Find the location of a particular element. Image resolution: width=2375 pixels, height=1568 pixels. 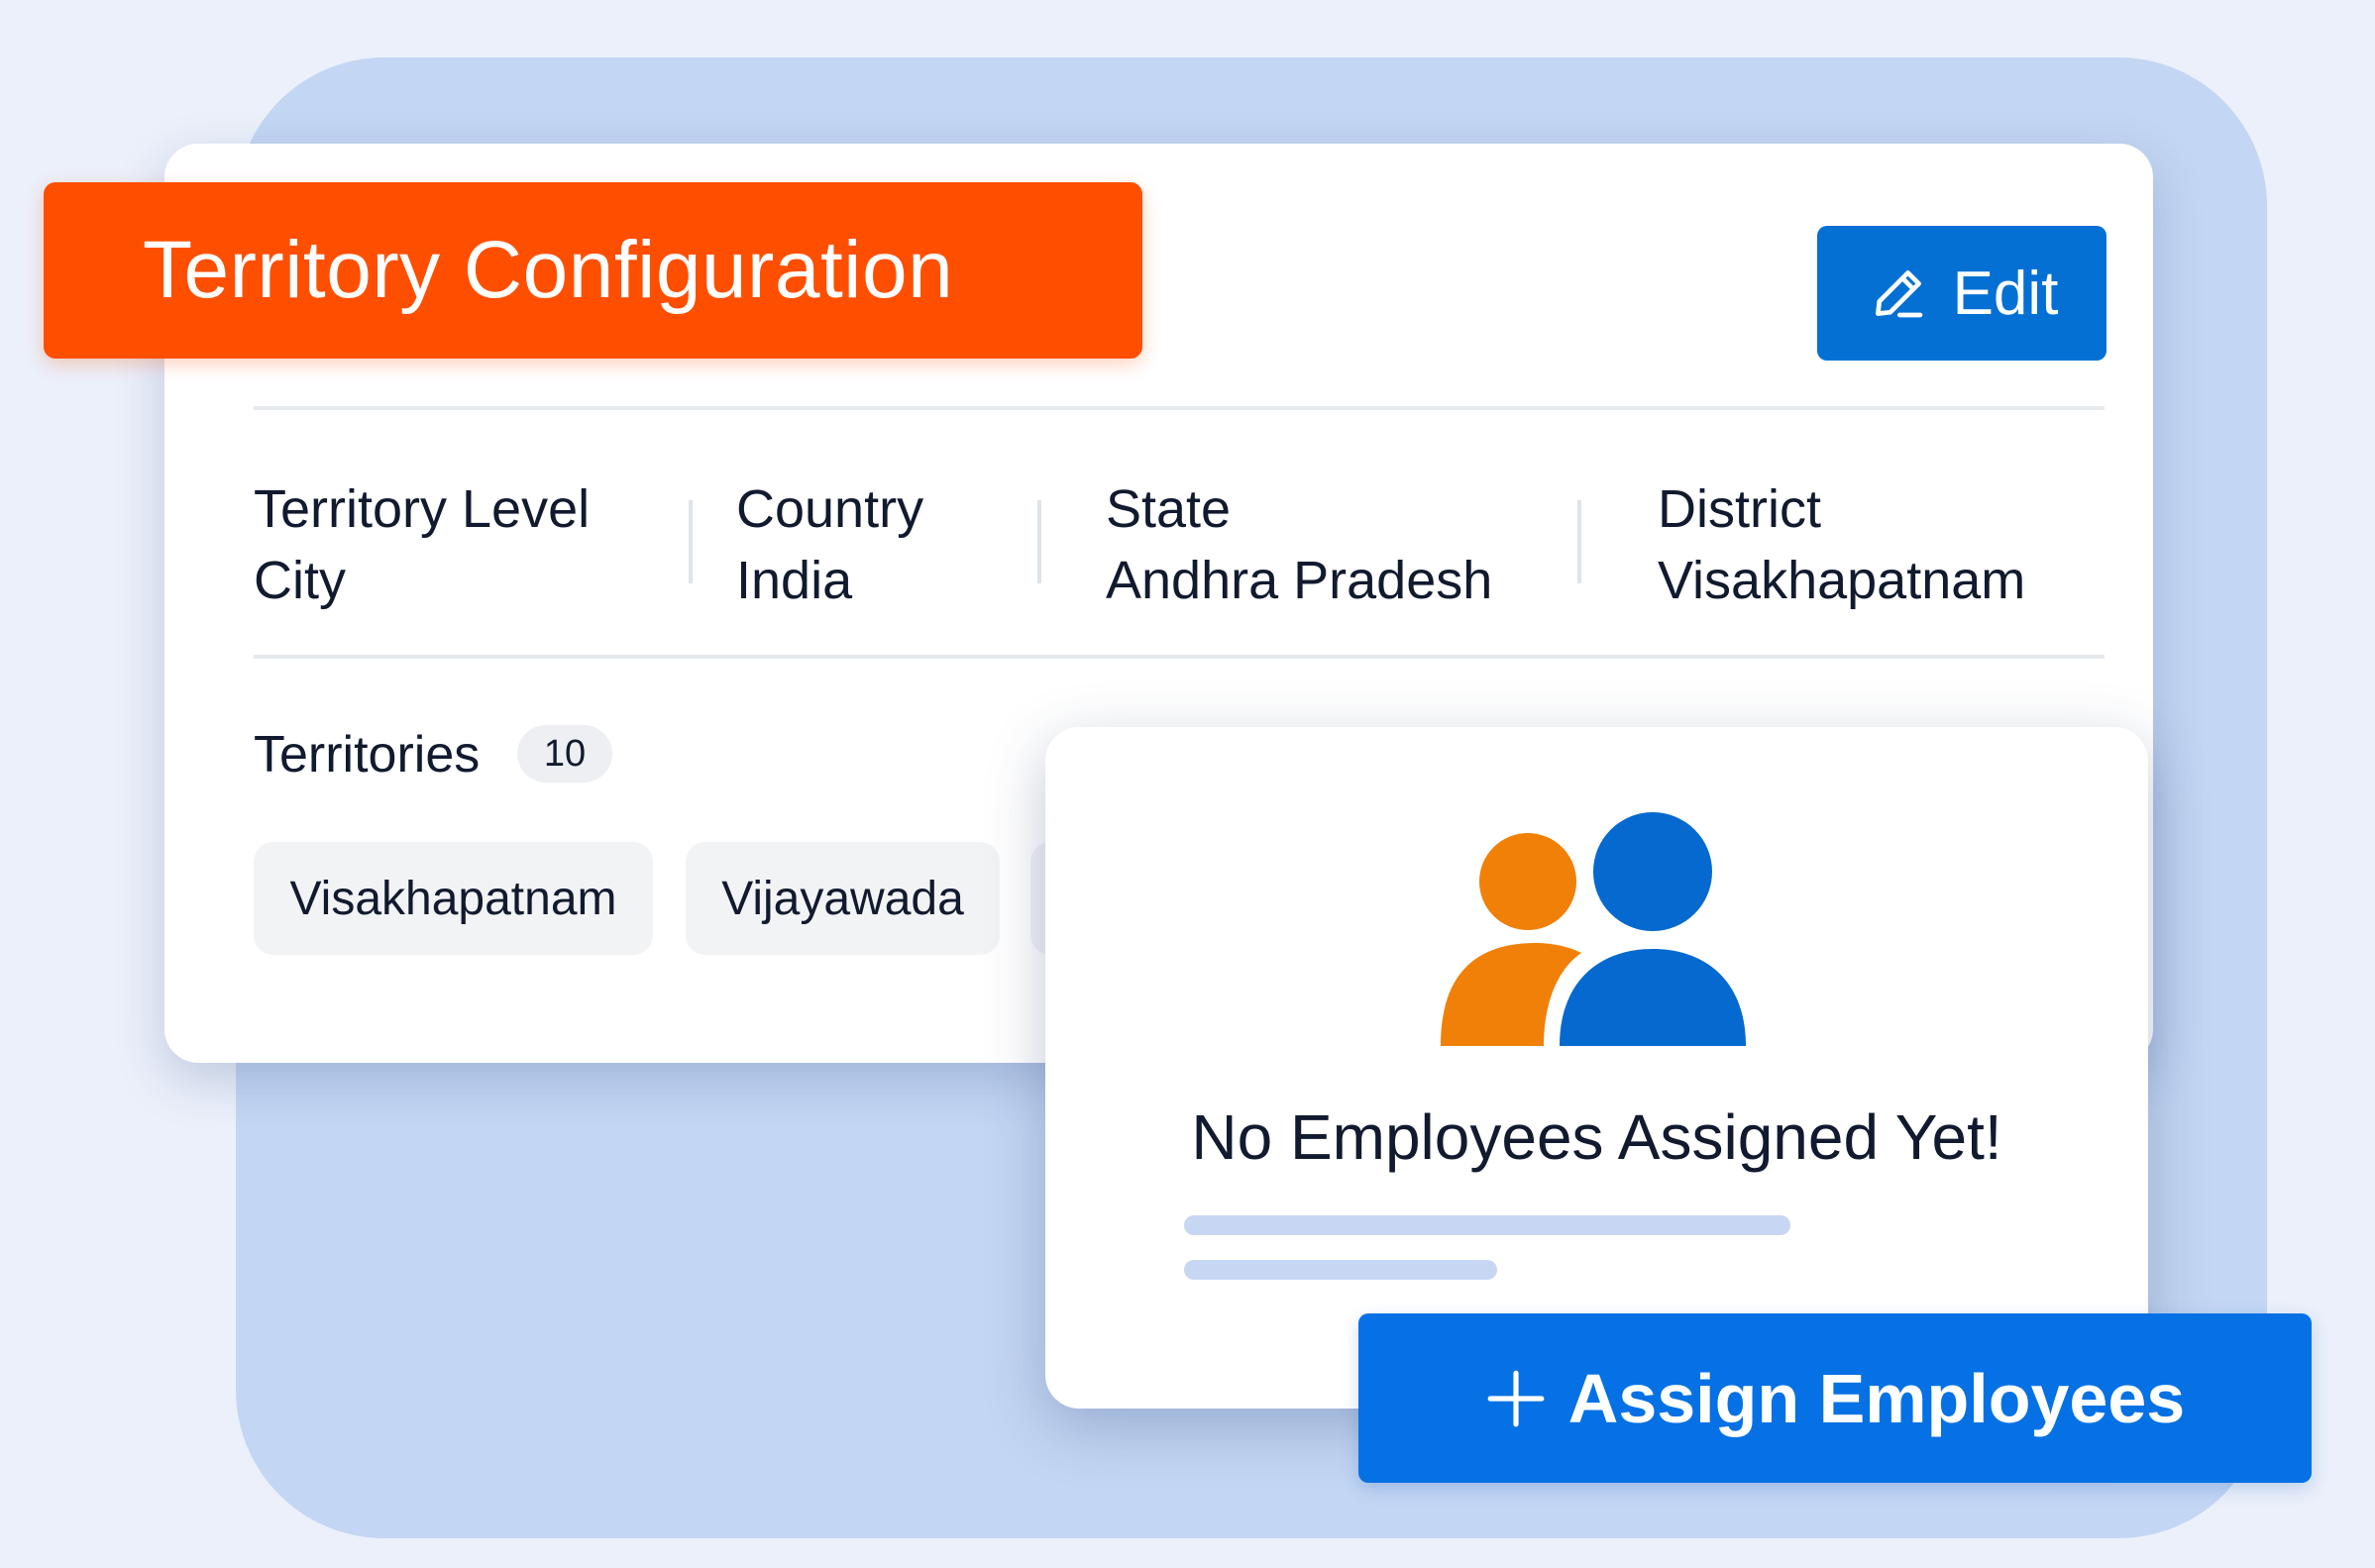

field-value: City is located at coordinates (300, 581).